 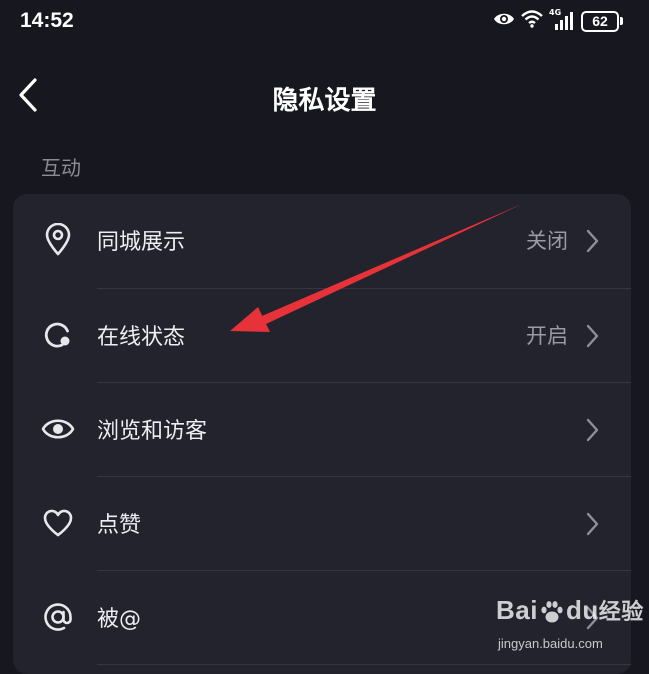 I want to click on paw-icon, so click(x=552, y=612).